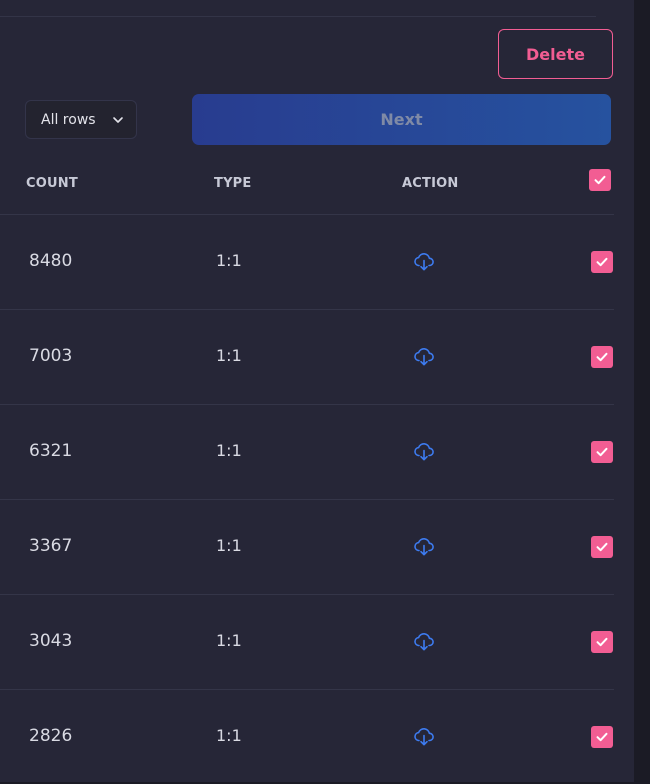 This screenshot has height=784, width=650. I want to click on divider, so click(298, 16).